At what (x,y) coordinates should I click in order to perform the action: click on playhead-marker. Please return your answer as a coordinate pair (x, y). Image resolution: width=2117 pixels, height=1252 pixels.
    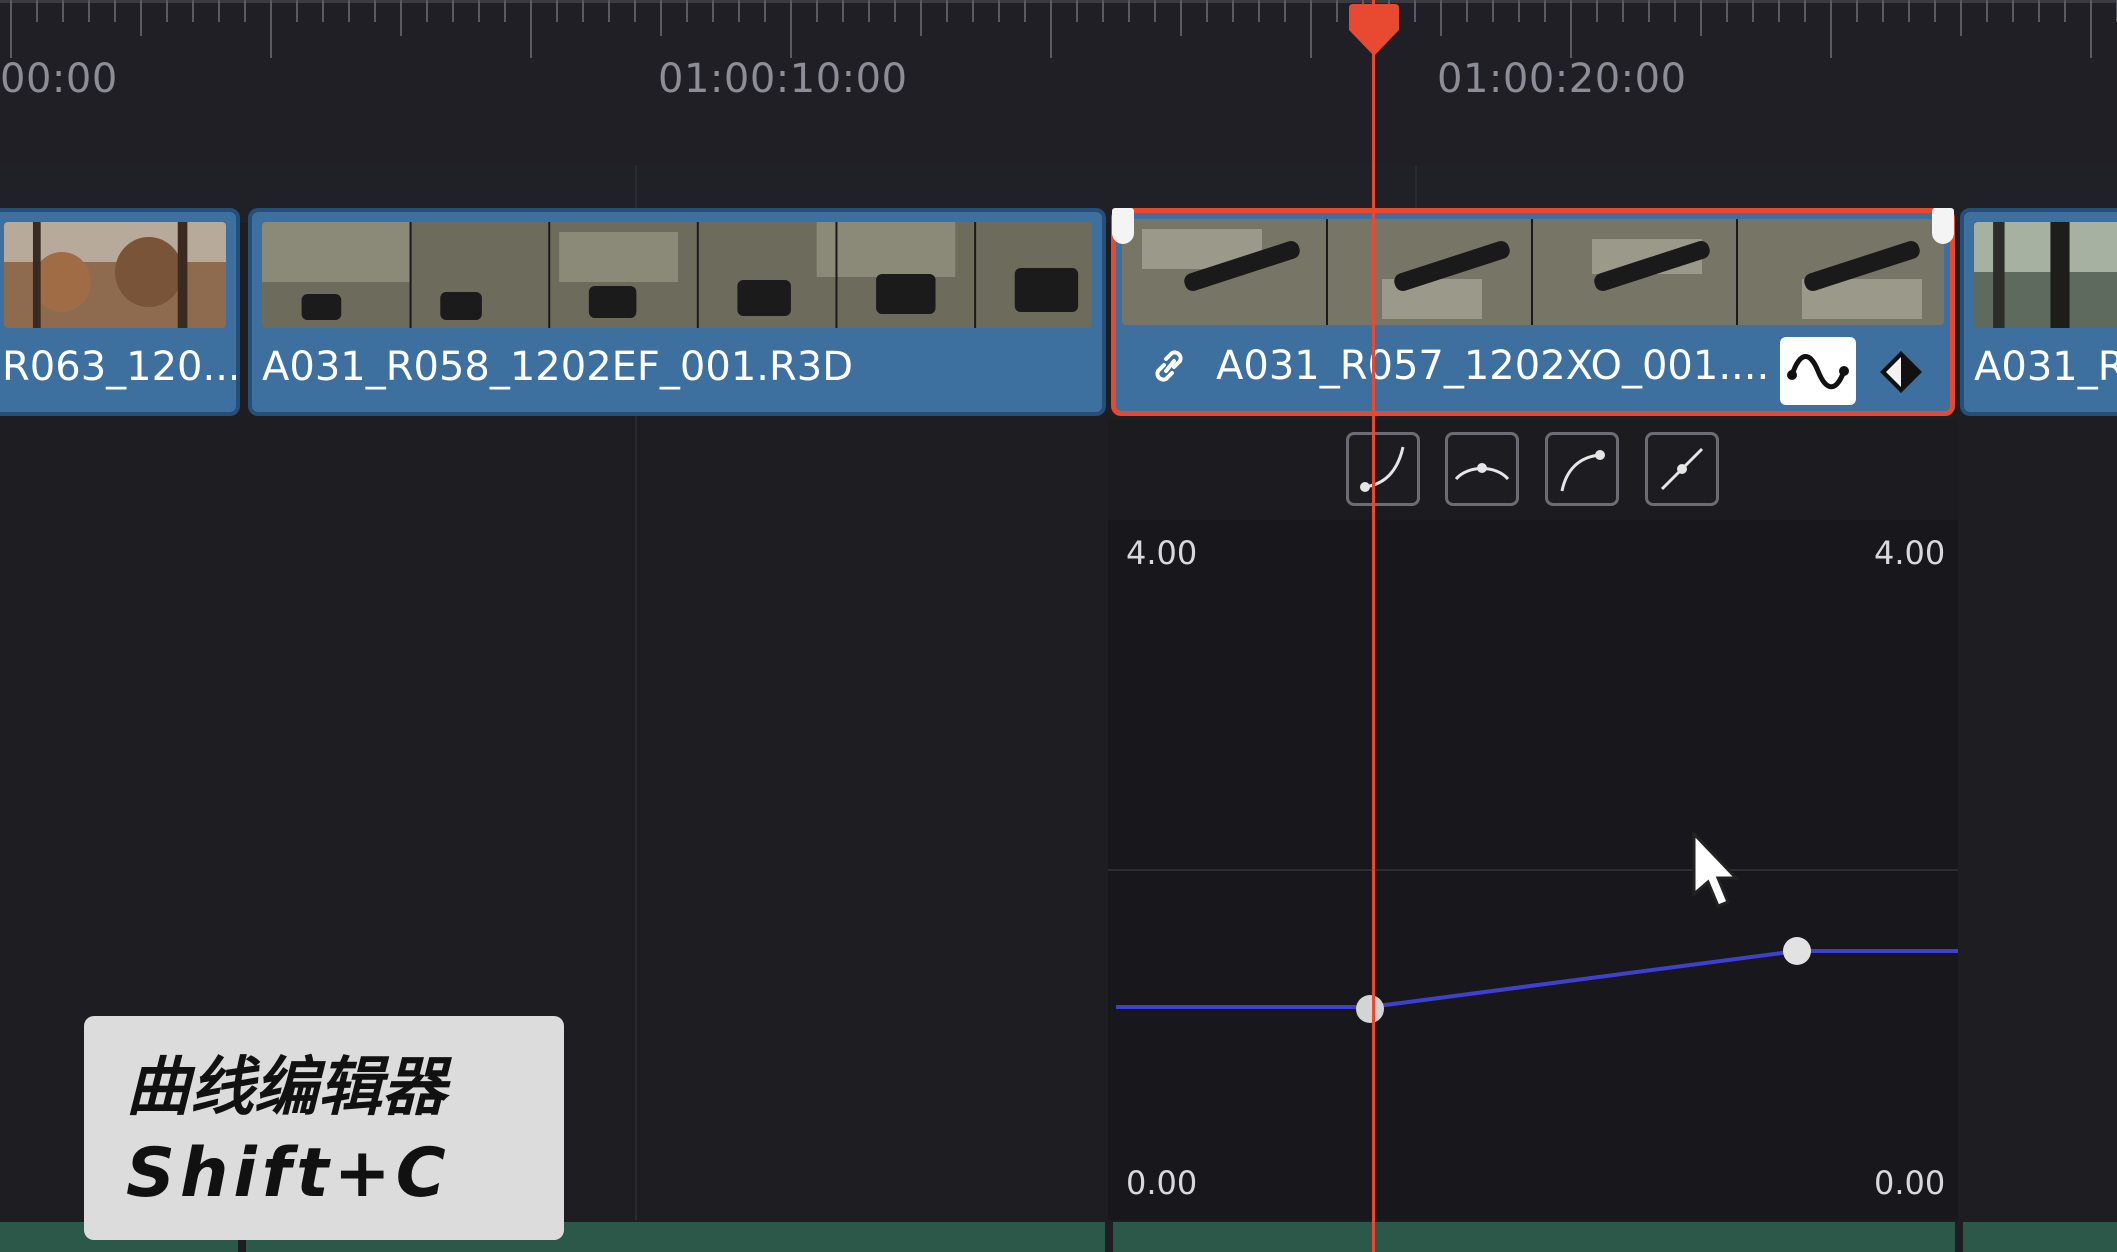
    Looking at the image, I should click on (1374, 30).